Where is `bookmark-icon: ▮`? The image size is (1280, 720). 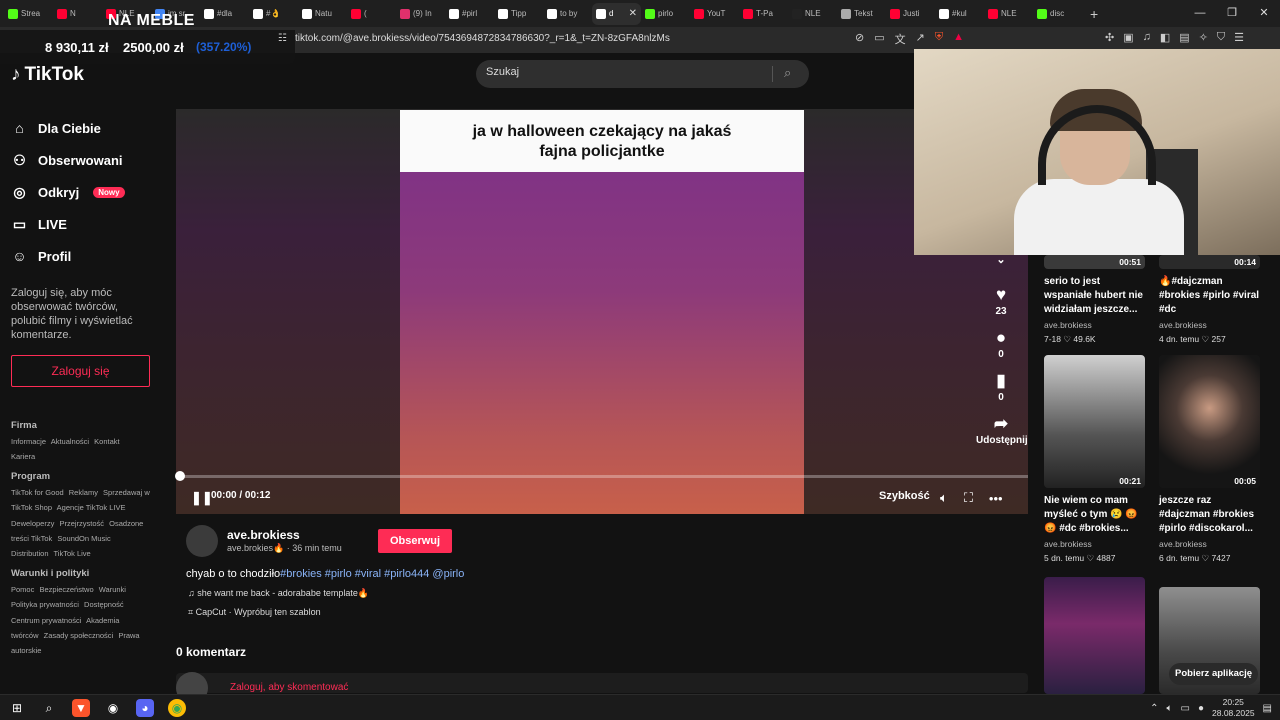 bookmark-icon: ▮ is located at coordinates (1001, 381).